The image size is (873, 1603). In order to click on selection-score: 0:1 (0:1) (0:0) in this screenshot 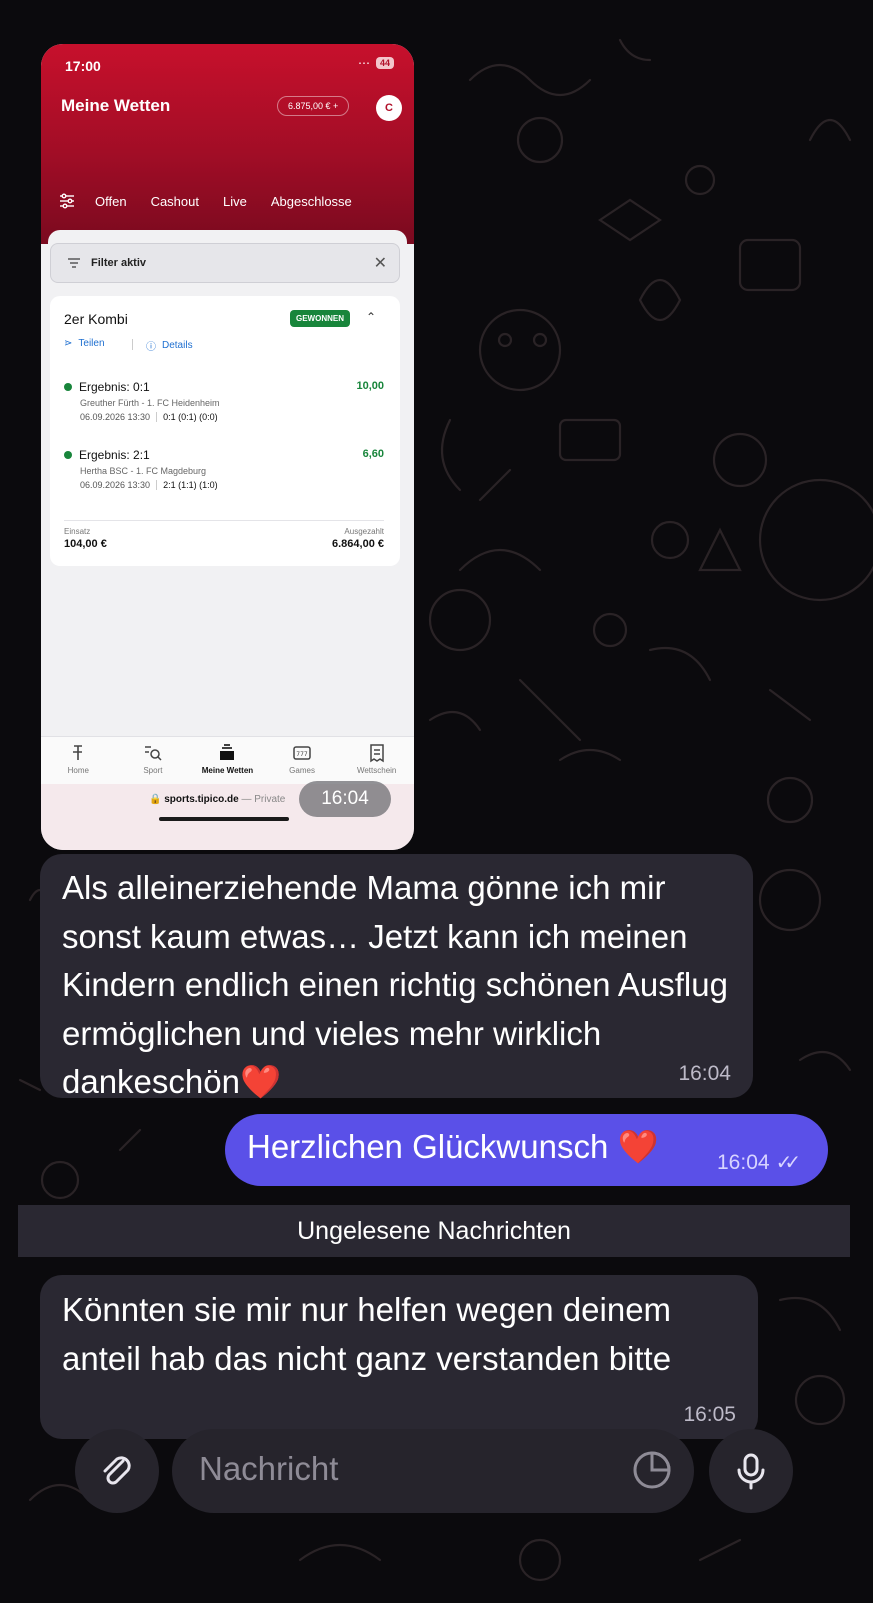, I will do `click(187, 417)`.